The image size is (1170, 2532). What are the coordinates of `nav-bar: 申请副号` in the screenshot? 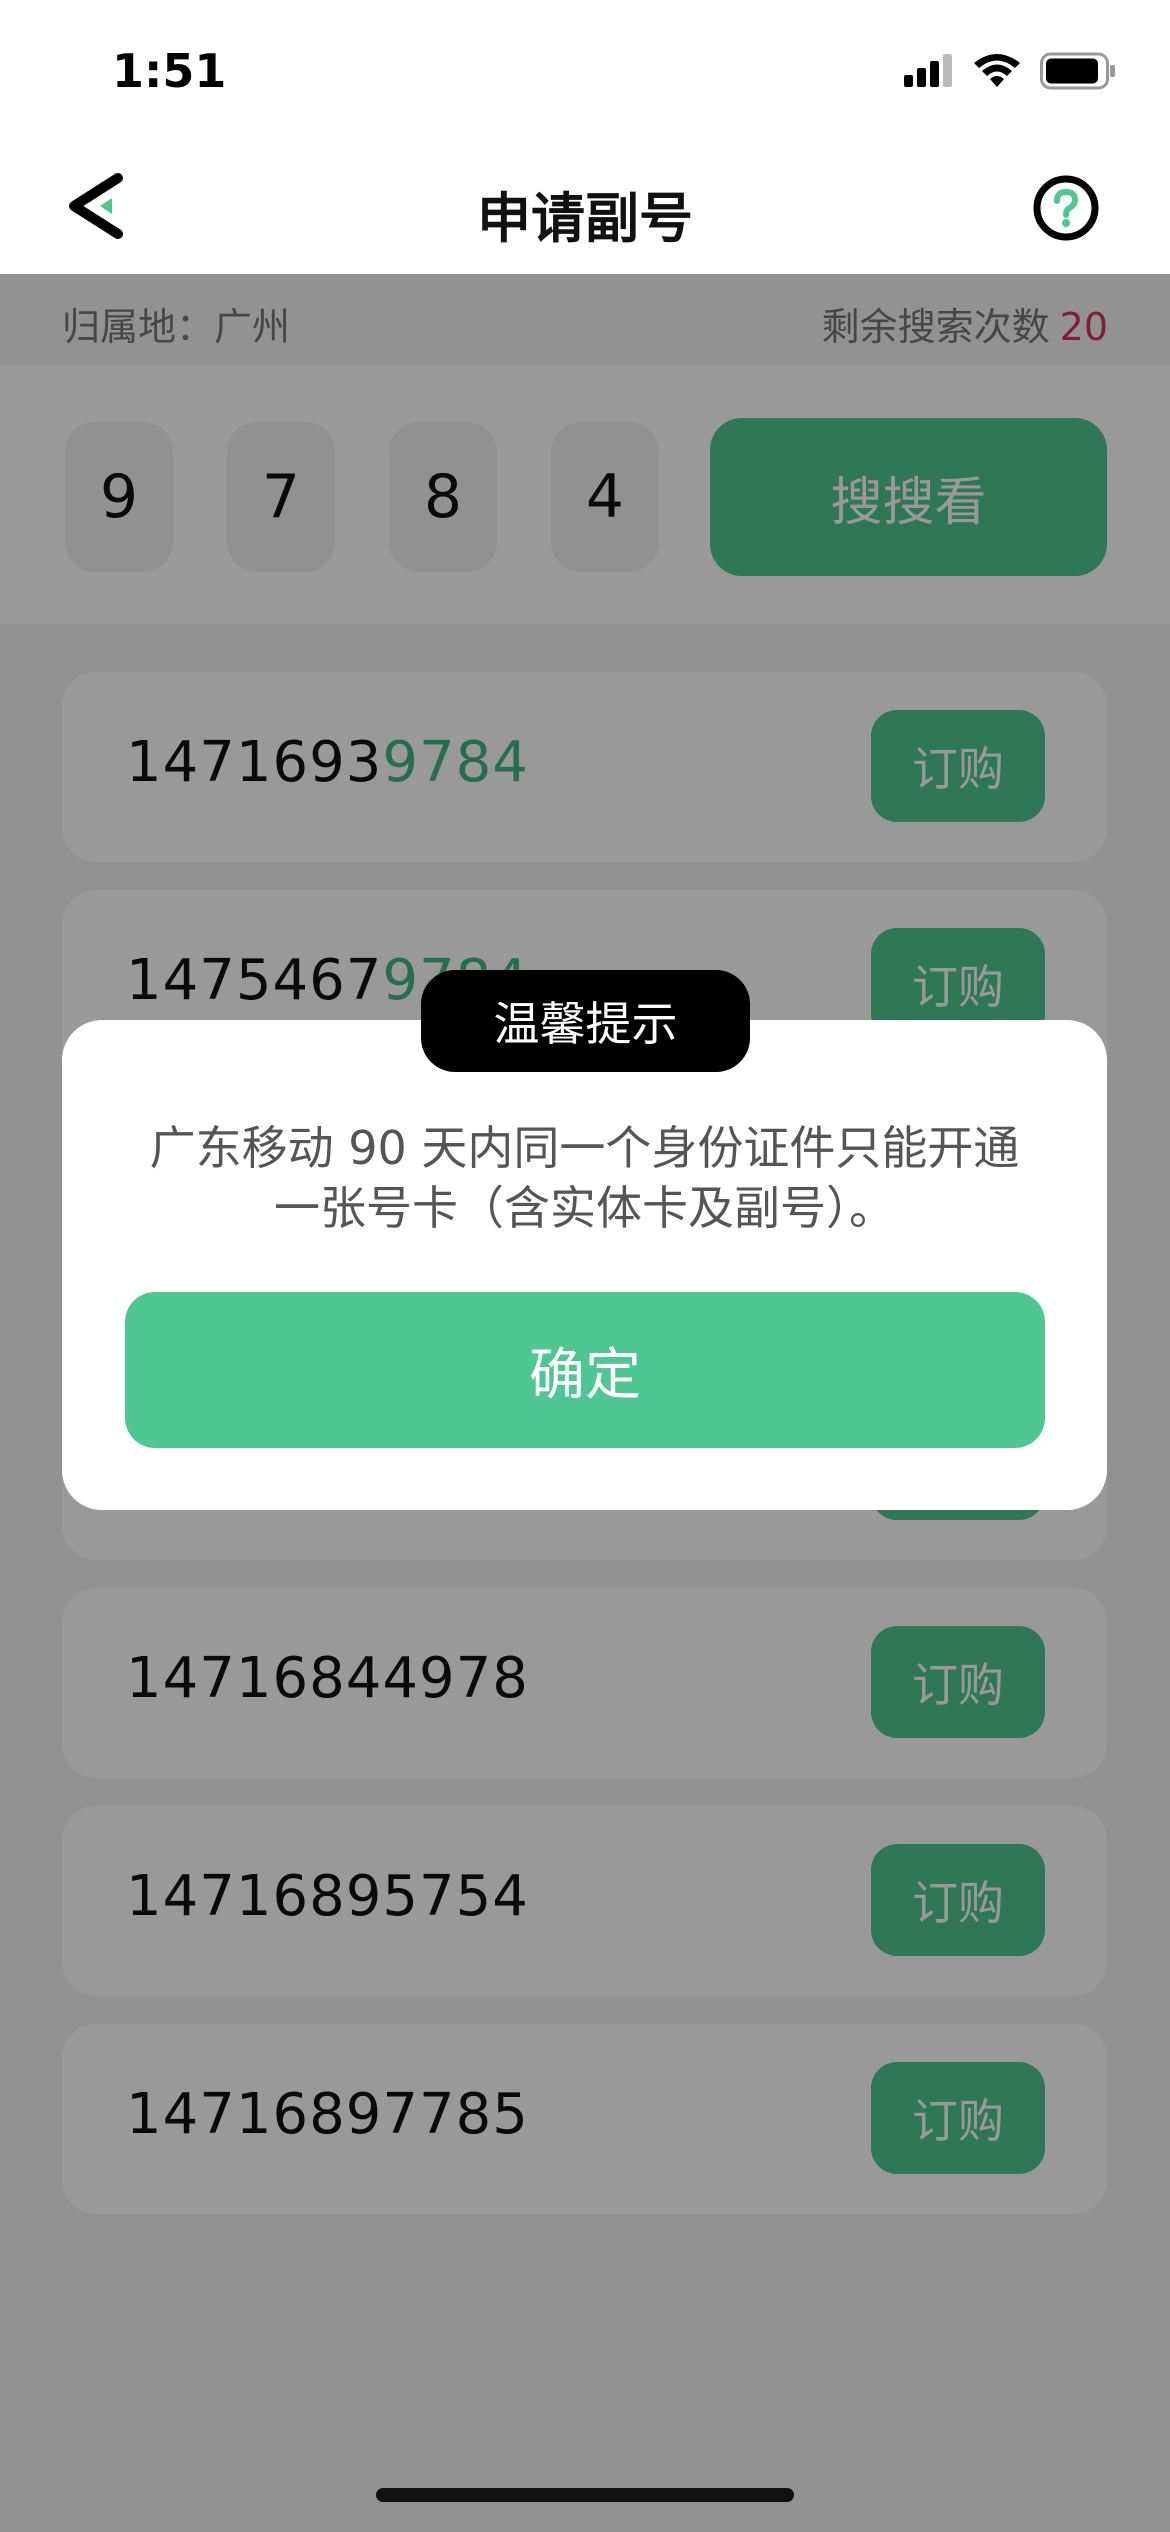 It's located at (585, 207).